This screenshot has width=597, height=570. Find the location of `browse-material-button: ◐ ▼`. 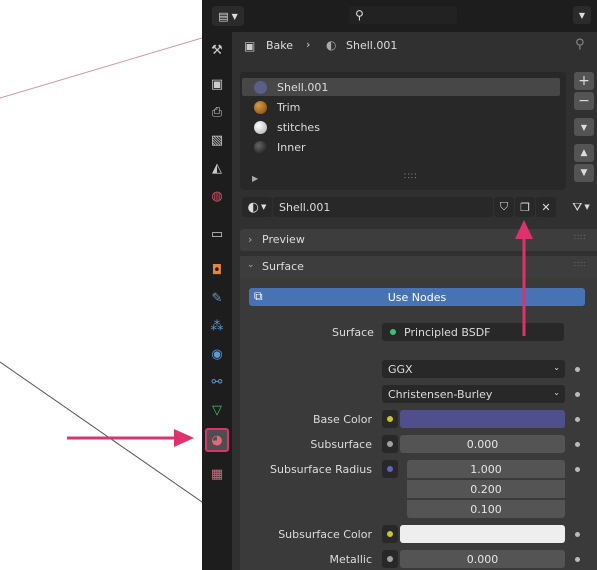

browse-material-button: ◐ ▼ is located at coordinates (257, 207).